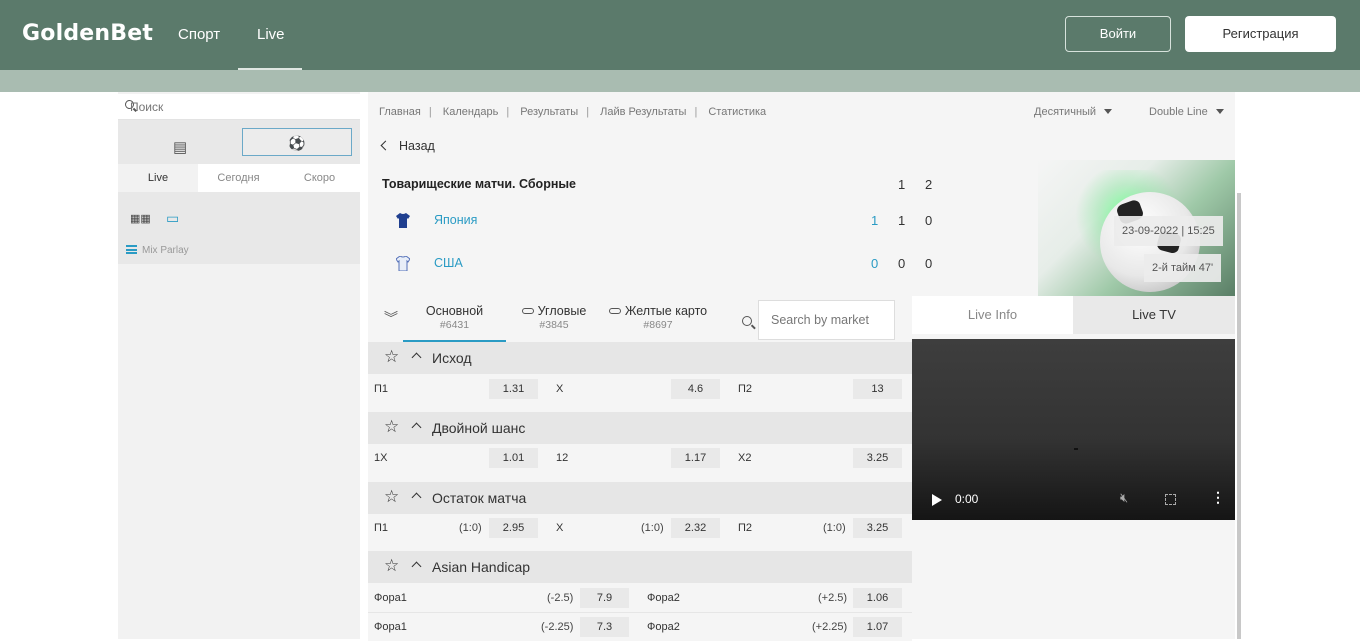  I want to click on team-home-name: Япония, so click(455, 220).